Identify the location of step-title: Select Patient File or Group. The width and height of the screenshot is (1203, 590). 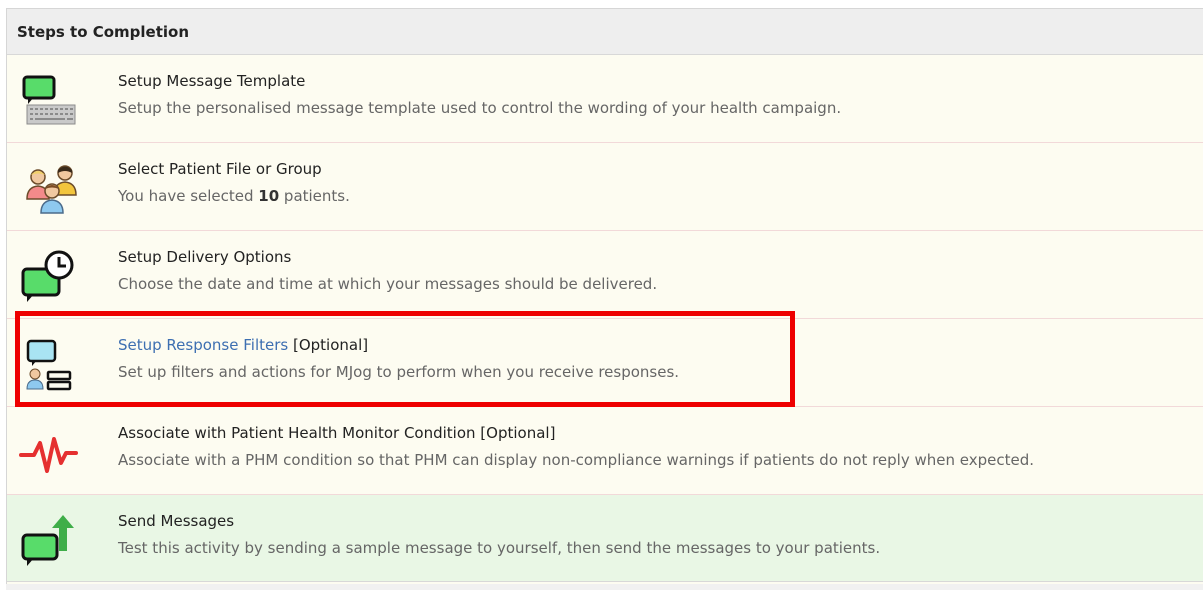
(220, 169).